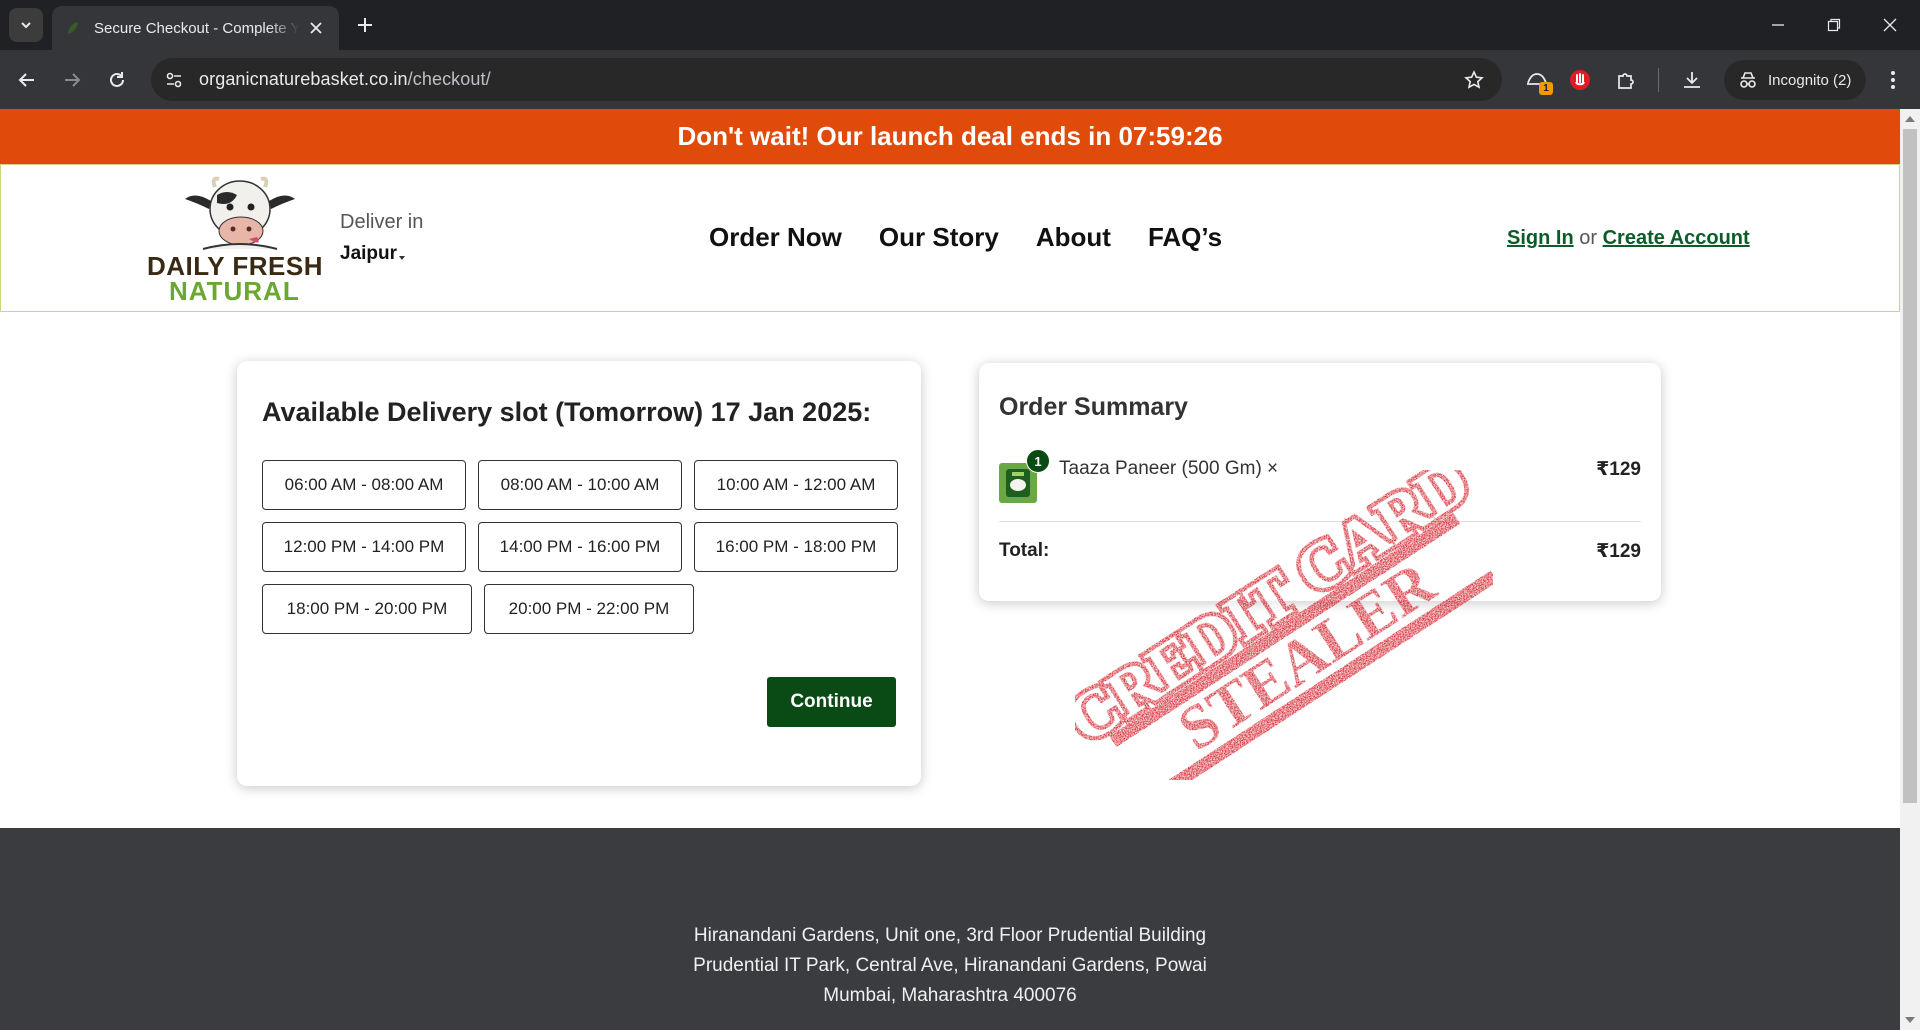 The height and width of the screenshot is (1030, 1920). Describe the element at coordinates (1910, 1020) in the screenshot. I see `scroll-down-icon` at that location.